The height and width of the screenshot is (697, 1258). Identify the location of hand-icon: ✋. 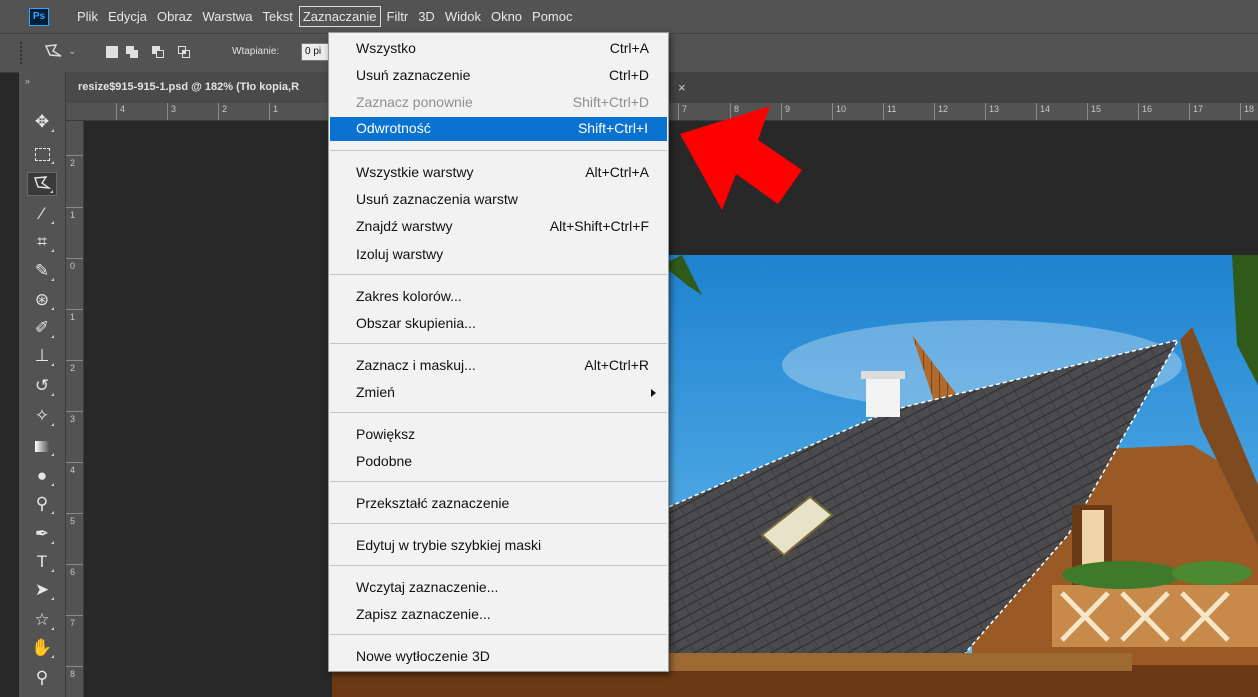
(42, 648).